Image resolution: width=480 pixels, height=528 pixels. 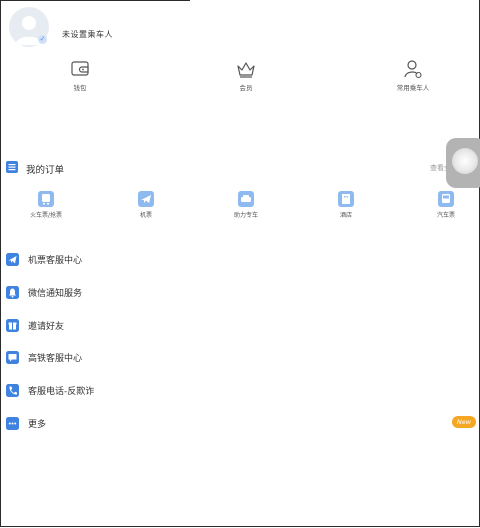 I want to click on crown-icon, so click(x=246, y=70).